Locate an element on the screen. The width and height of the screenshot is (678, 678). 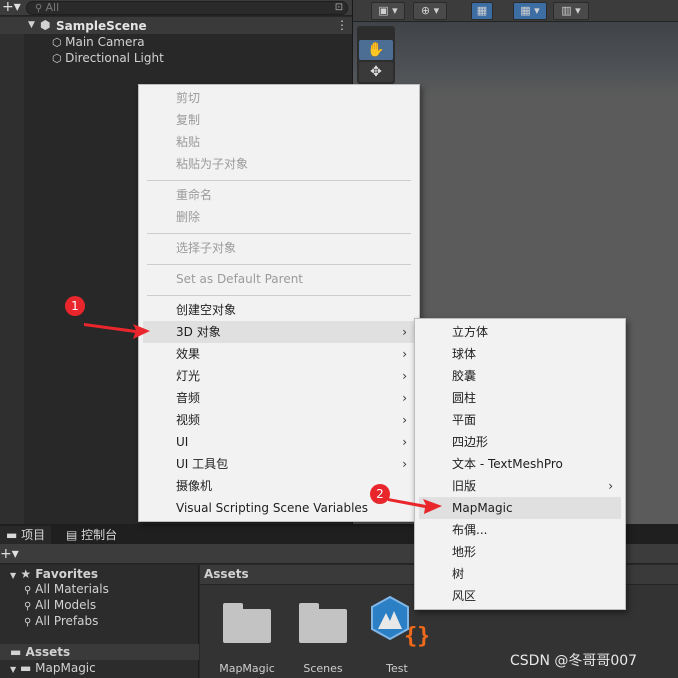
menu-item-label: 灯光 is located at coordinates (188, 376).